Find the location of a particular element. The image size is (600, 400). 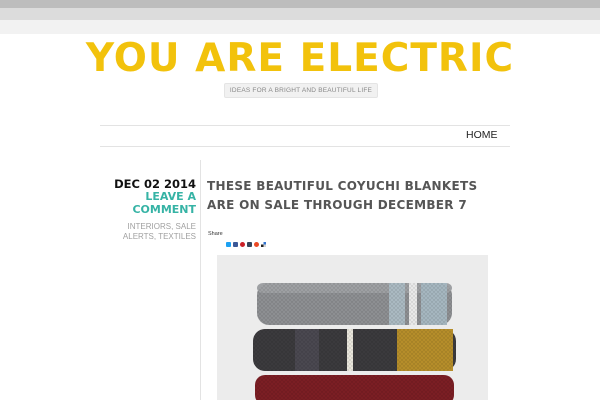

share-bar: Share is located at coordinates (237, 238).